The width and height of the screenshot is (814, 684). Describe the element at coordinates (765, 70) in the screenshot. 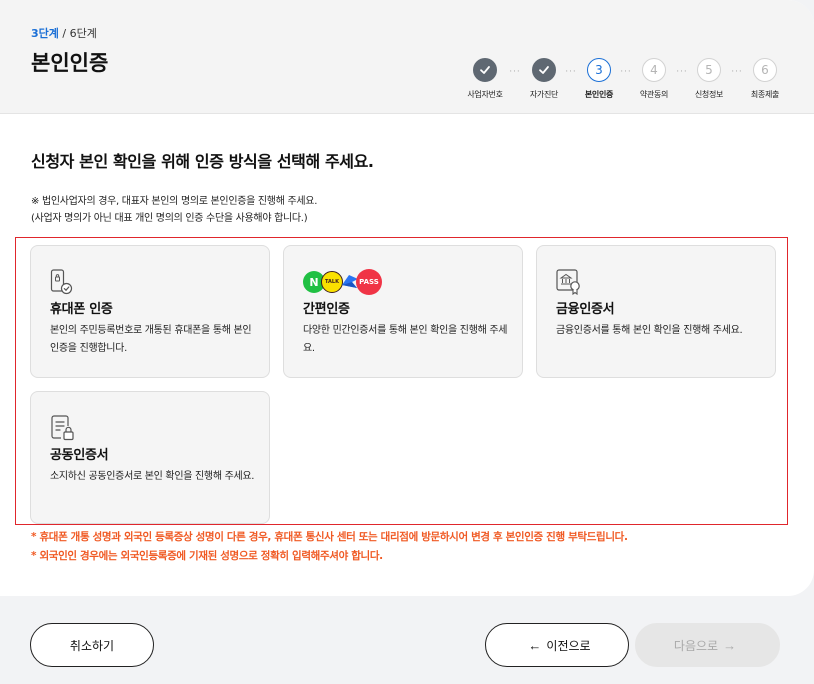

I see `step-number: 6` at that location.